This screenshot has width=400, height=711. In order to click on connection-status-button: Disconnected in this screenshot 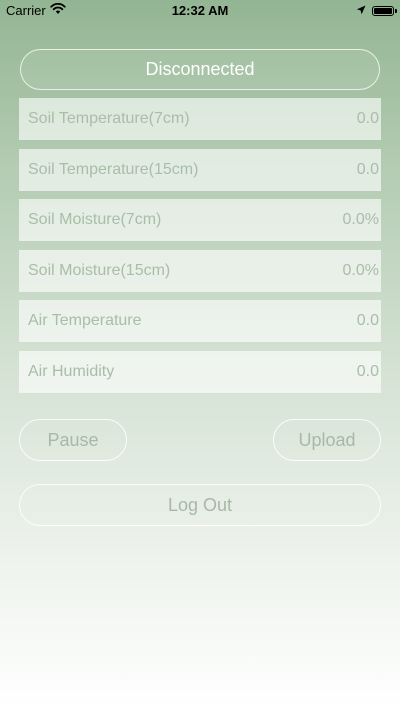, I will do `click(200, 69)`.